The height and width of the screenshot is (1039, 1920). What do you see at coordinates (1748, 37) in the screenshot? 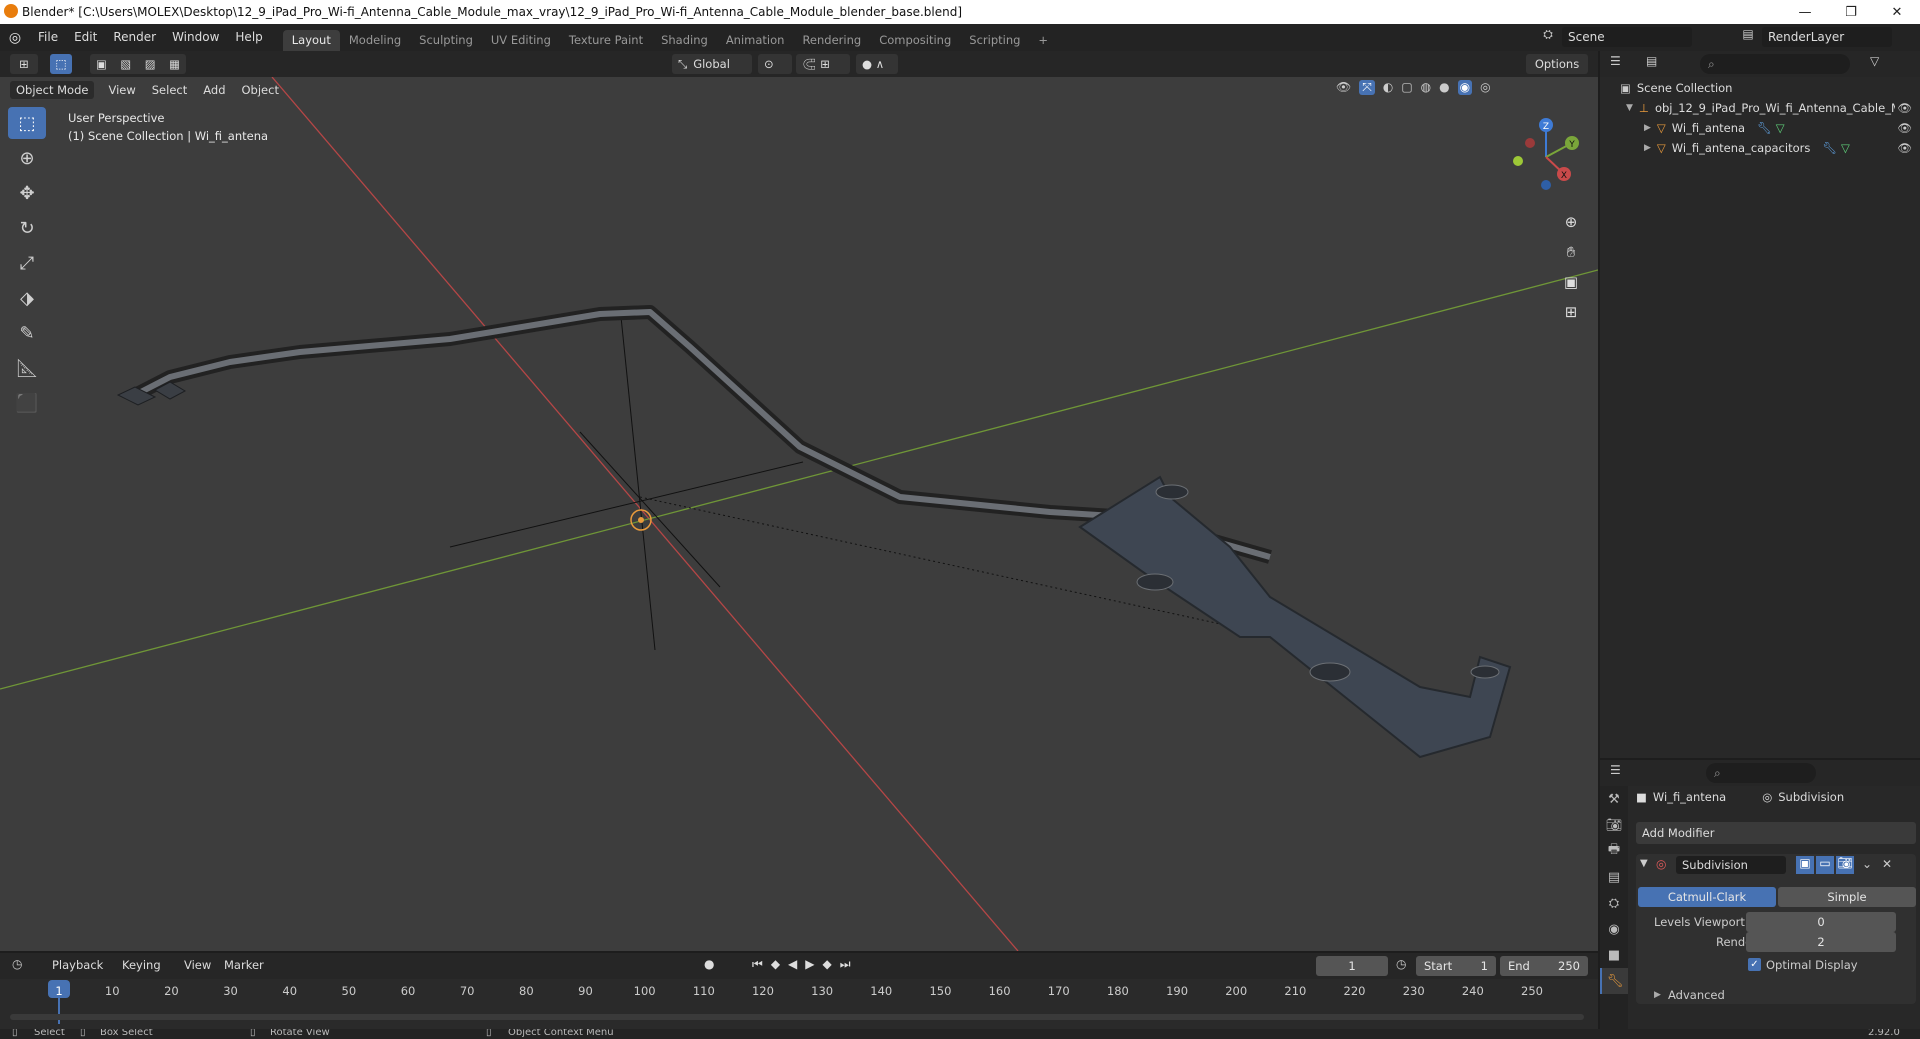
I see `renderlayer-icon: ▤` at bounding box center [1748, 37].